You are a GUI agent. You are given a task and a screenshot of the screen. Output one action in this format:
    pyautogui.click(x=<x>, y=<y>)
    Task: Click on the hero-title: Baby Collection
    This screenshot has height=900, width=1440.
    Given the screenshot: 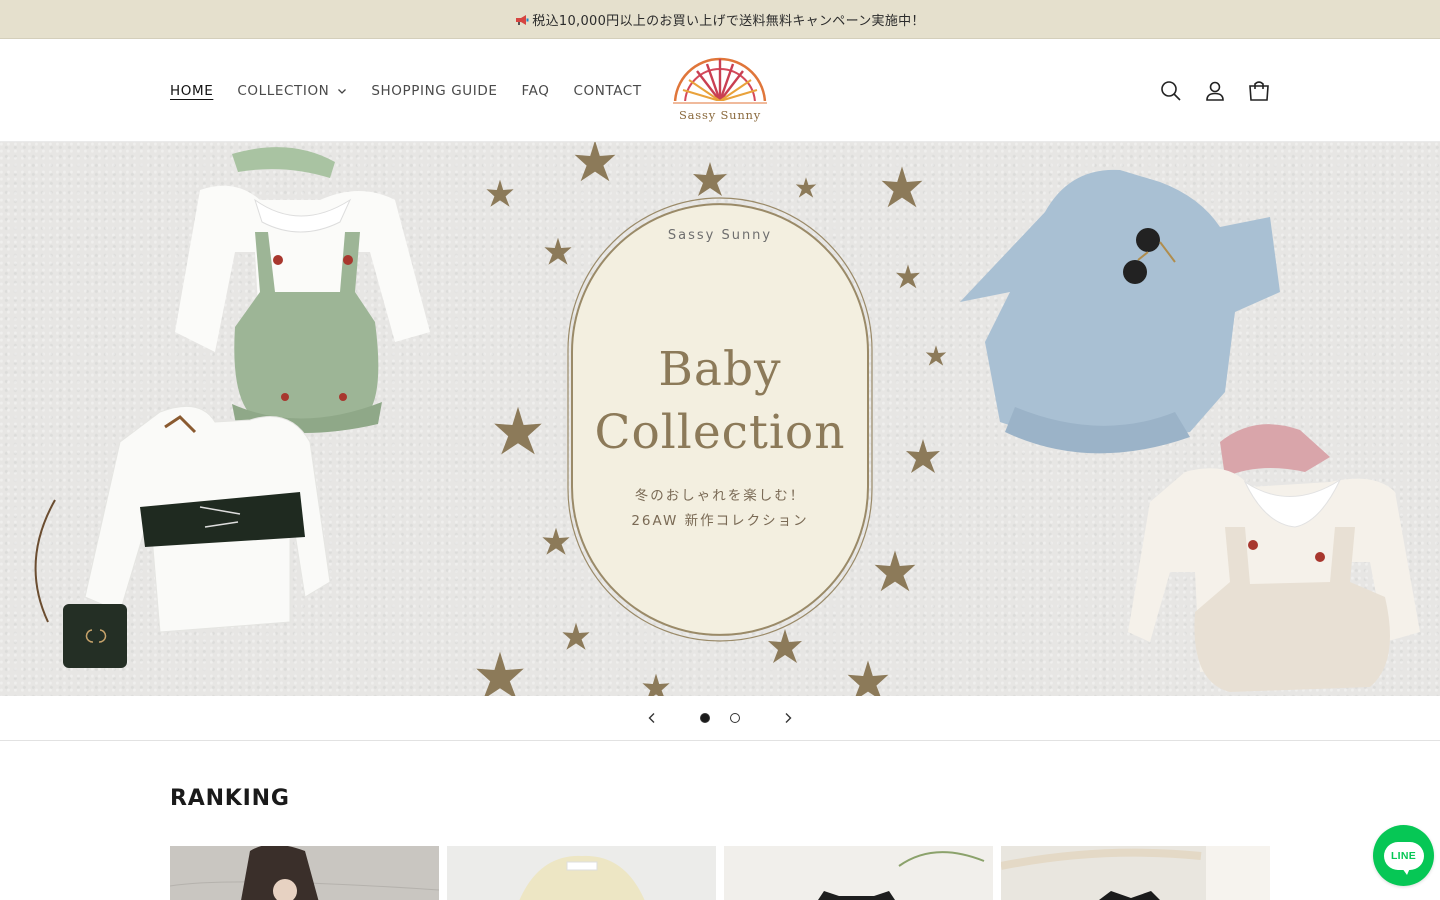 What is the action you would take?
    pyautogui.click(x=720, y=401)
    